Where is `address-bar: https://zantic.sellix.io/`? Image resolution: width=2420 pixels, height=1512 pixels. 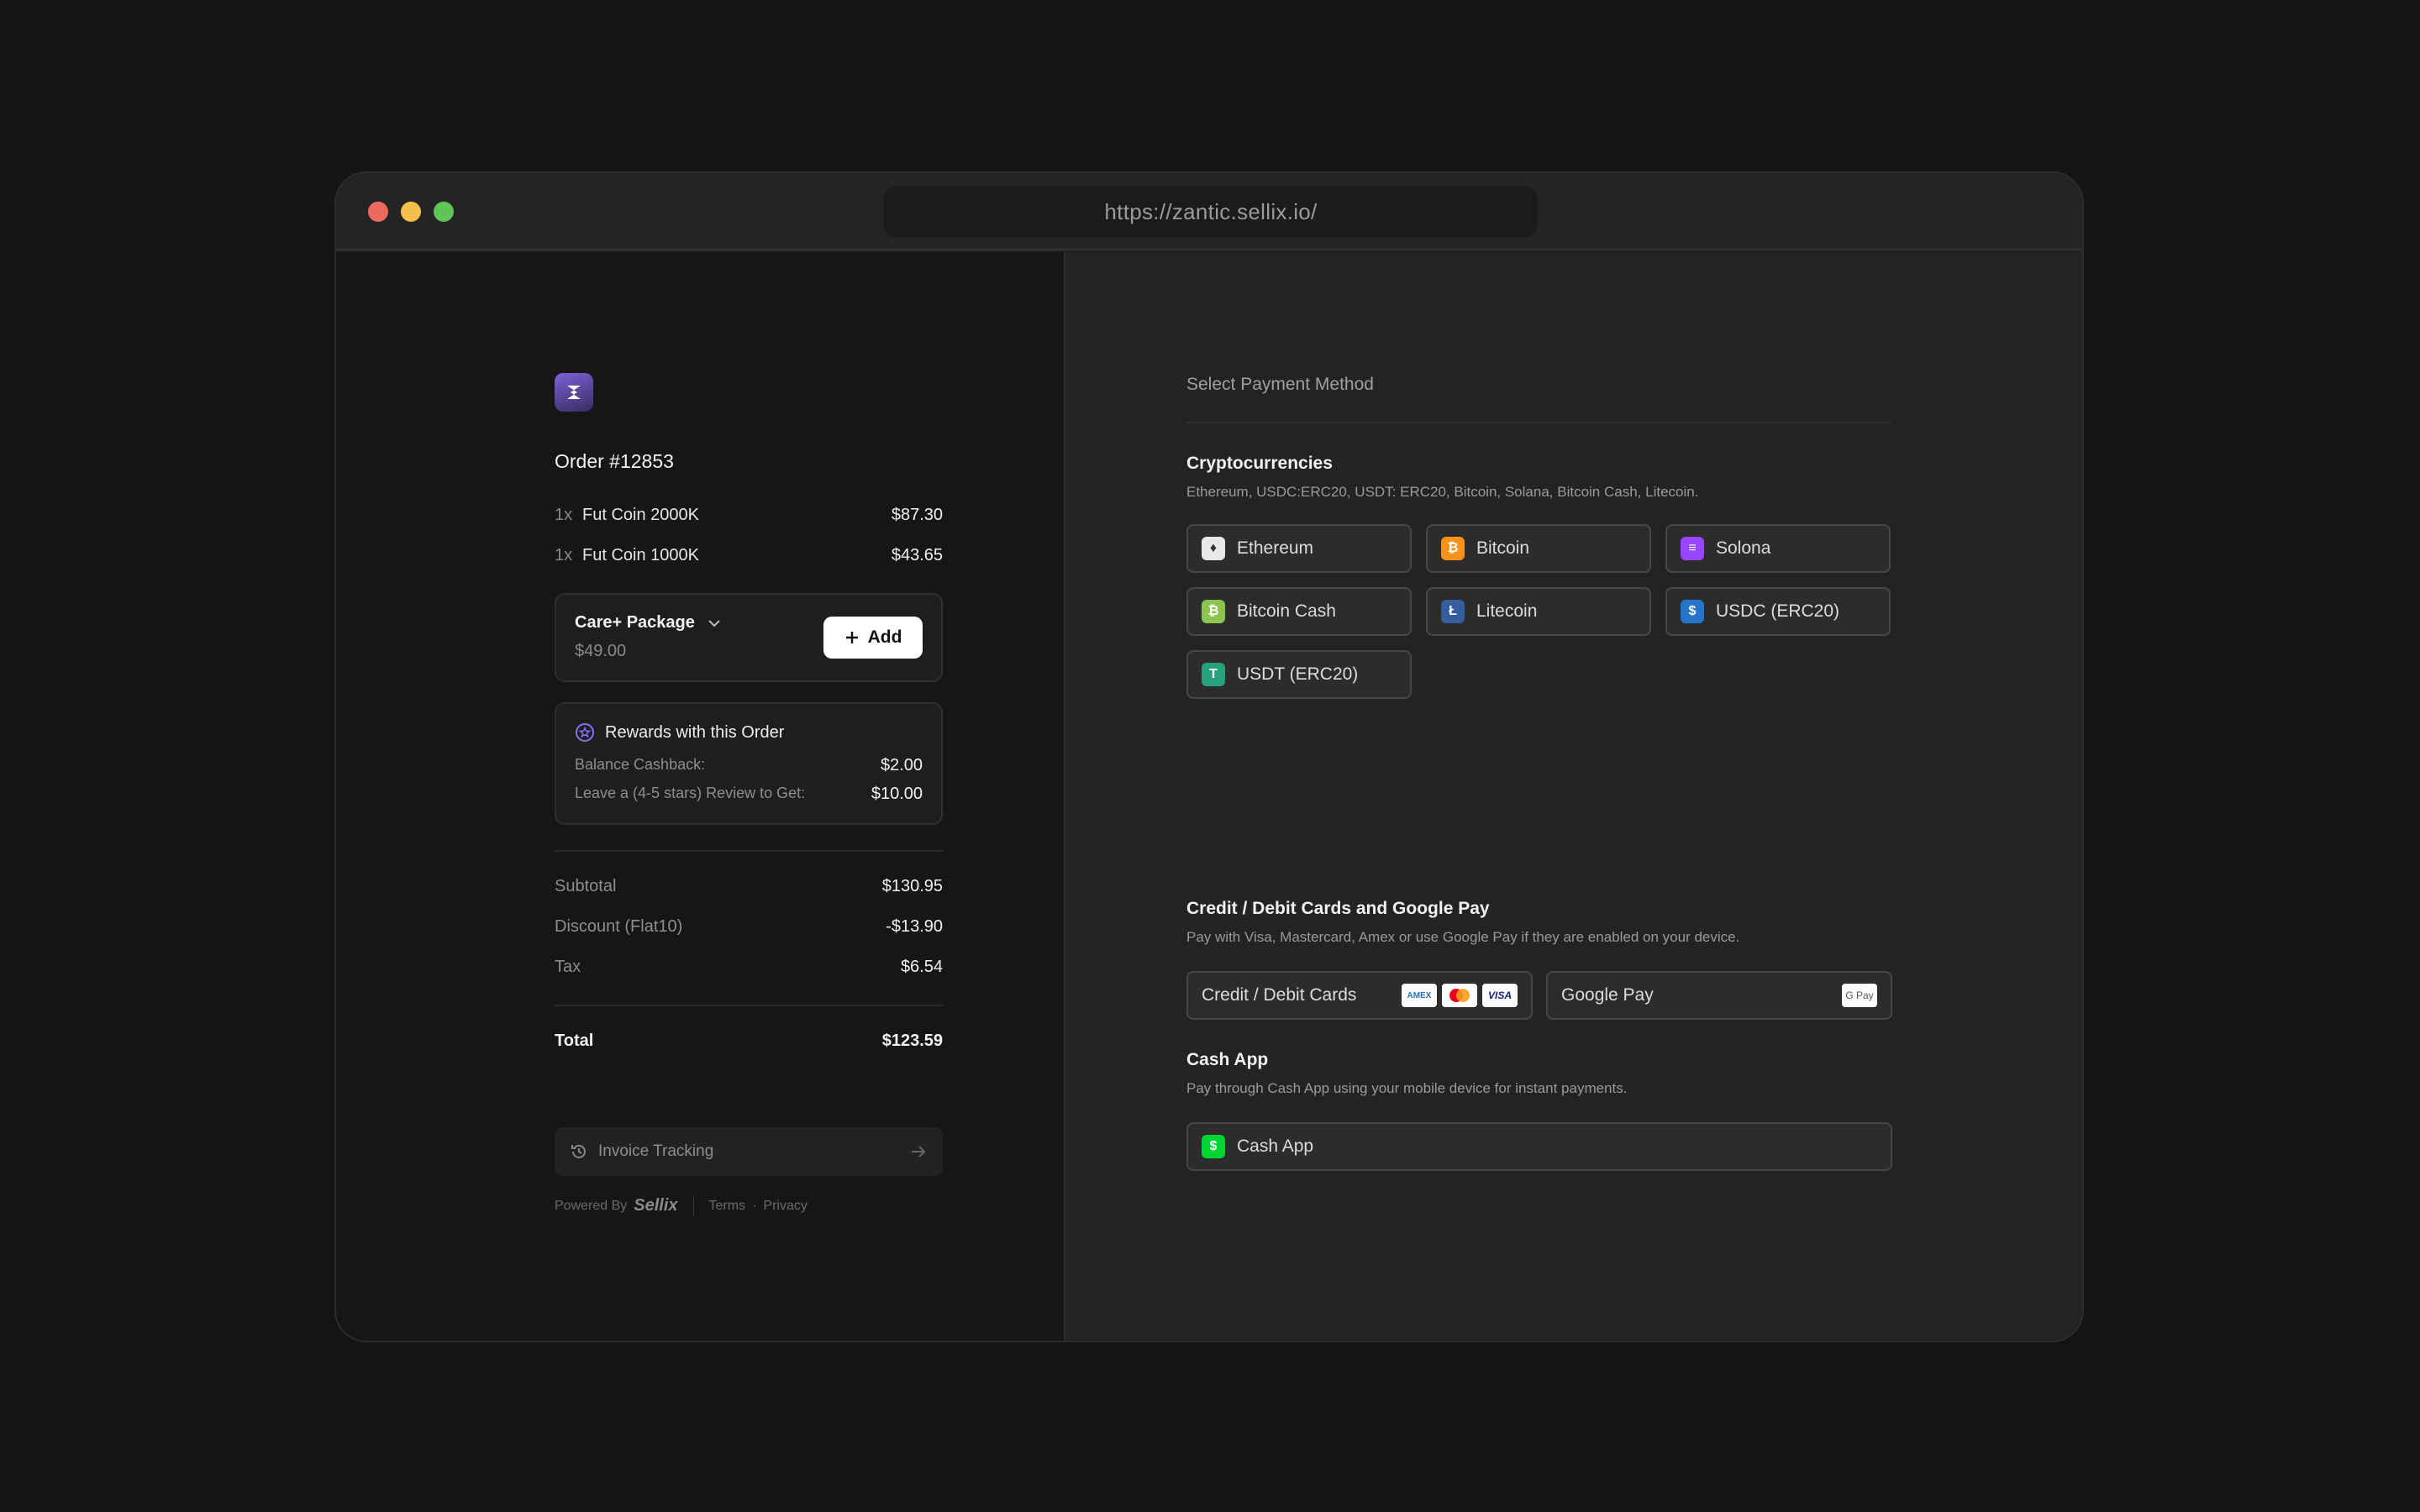 address-bar: https://zantic.sellix.io/ is located at coordinates (1211, 211).